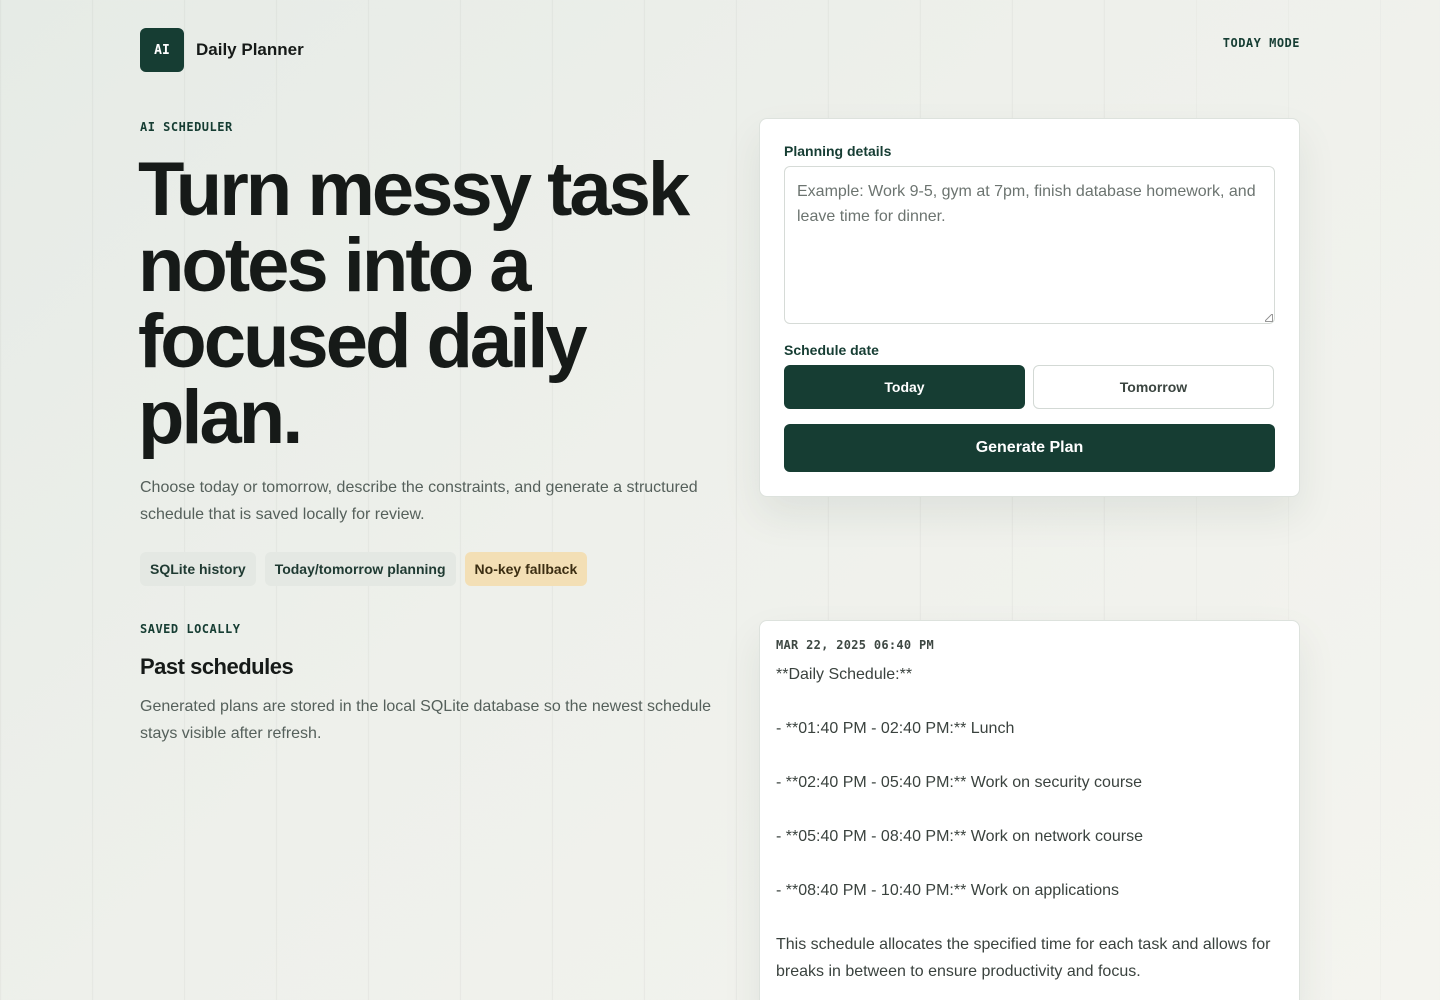  Describe the element at coordinates (1029, 387) in the screenshot. I see `schedule-date-toggle: Today Tomorrow` at that location.